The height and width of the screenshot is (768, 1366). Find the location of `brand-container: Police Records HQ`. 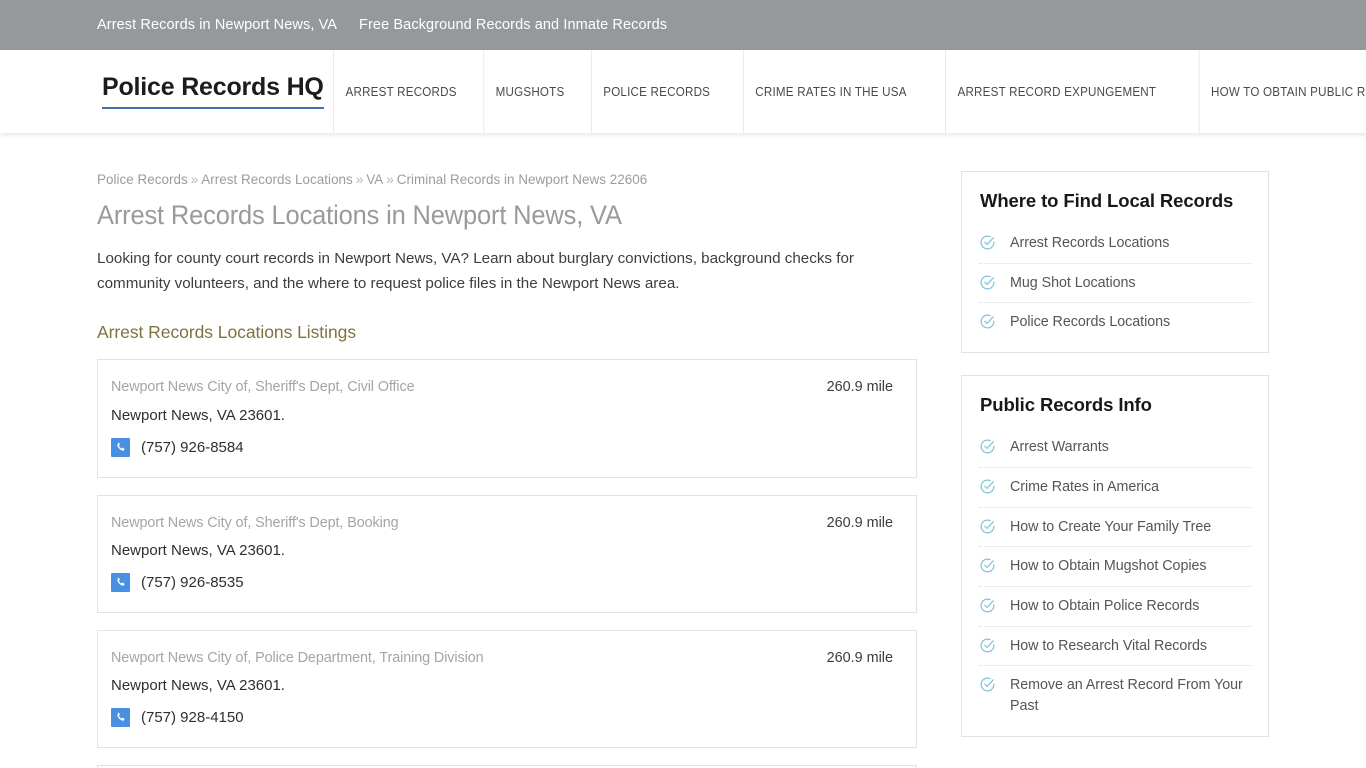

brand-container: Police Records HQ is located at coordinates (162, 91).